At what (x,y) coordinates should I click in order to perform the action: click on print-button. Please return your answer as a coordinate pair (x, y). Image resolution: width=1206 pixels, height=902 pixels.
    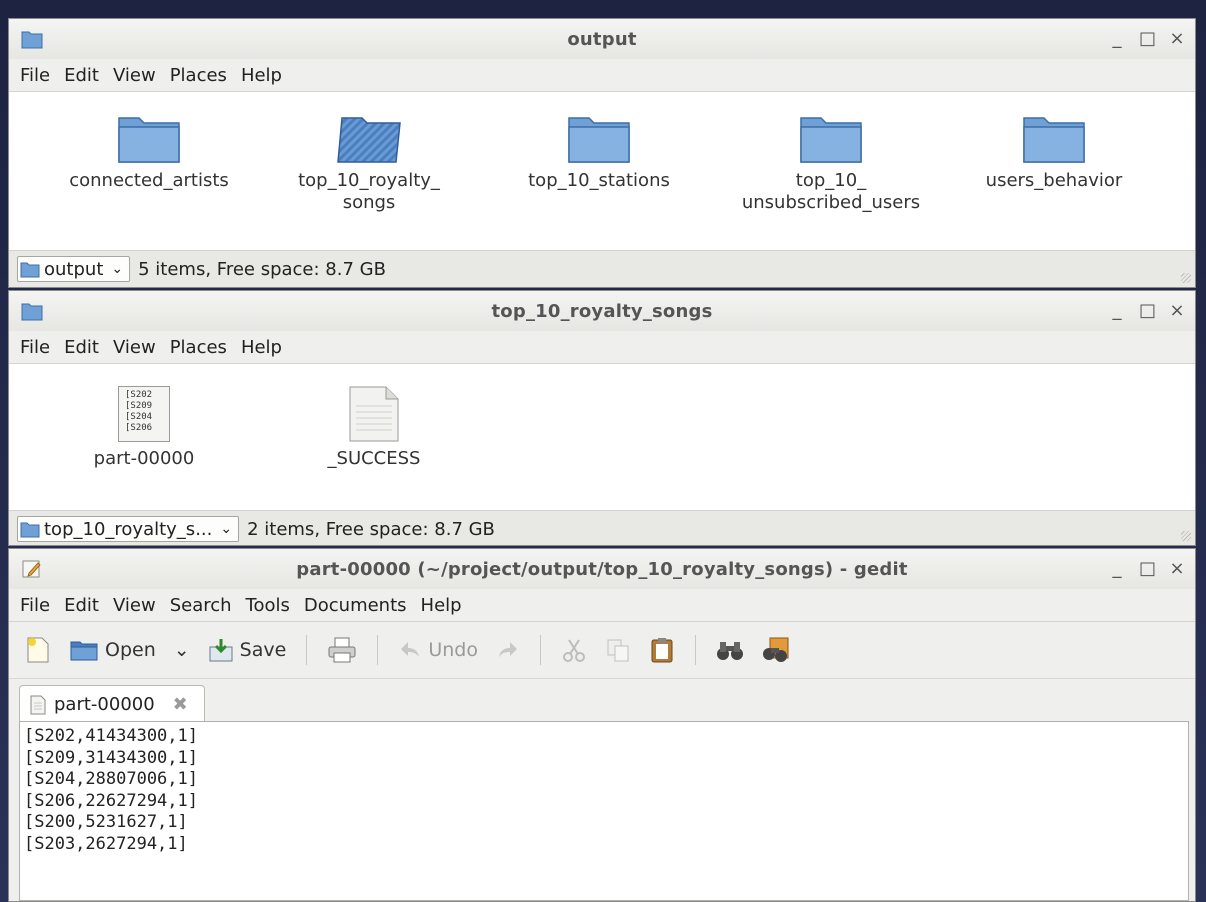
    Looking at the image, I should click on (342, 650).